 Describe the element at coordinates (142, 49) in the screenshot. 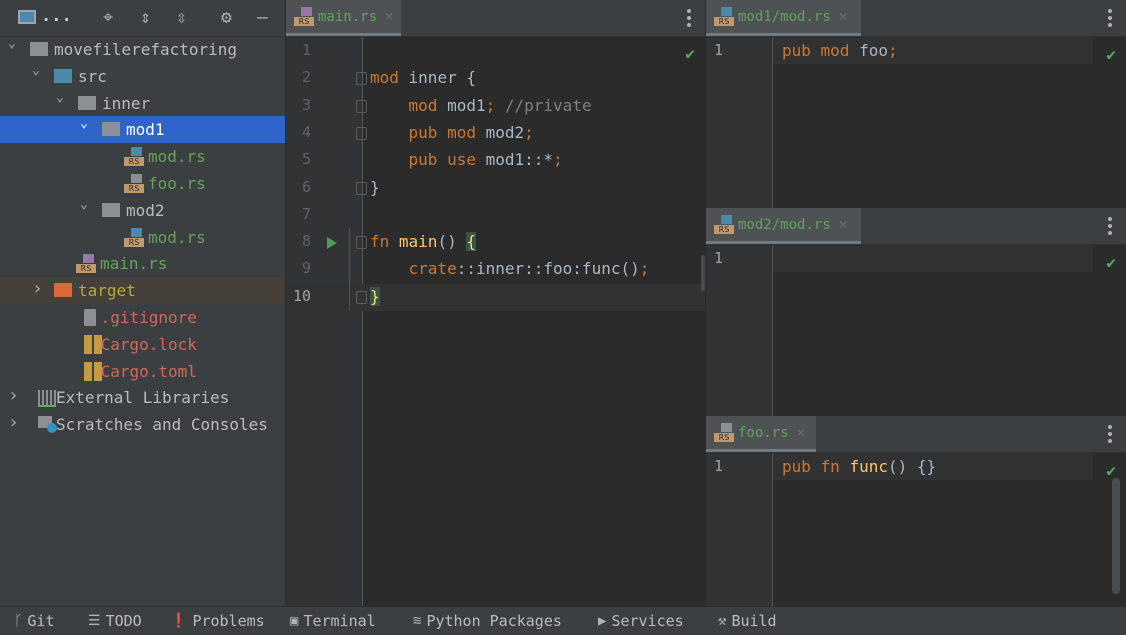

I see `tree-item-movefilerefactoring: ⌄ movefilerefactoring` at that location.